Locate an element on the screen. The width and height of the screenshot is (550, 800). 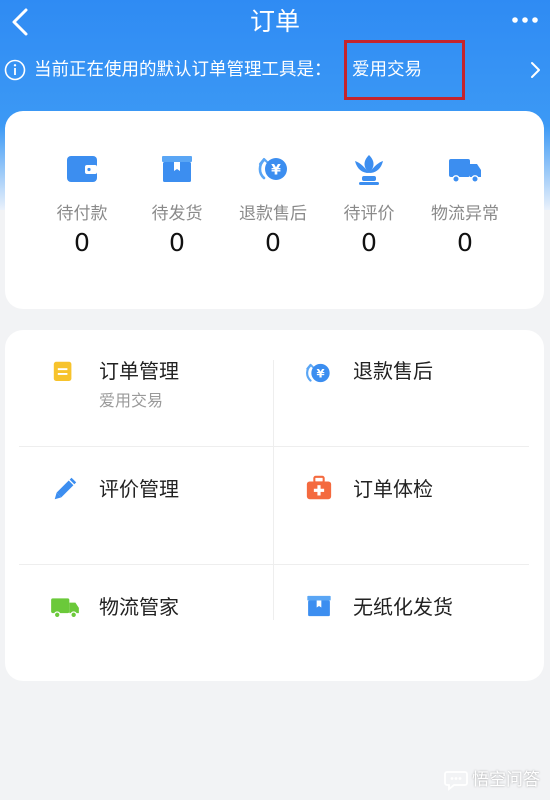
status-pending-shipment: 待发货 0 is located at coordinates (177, 204).